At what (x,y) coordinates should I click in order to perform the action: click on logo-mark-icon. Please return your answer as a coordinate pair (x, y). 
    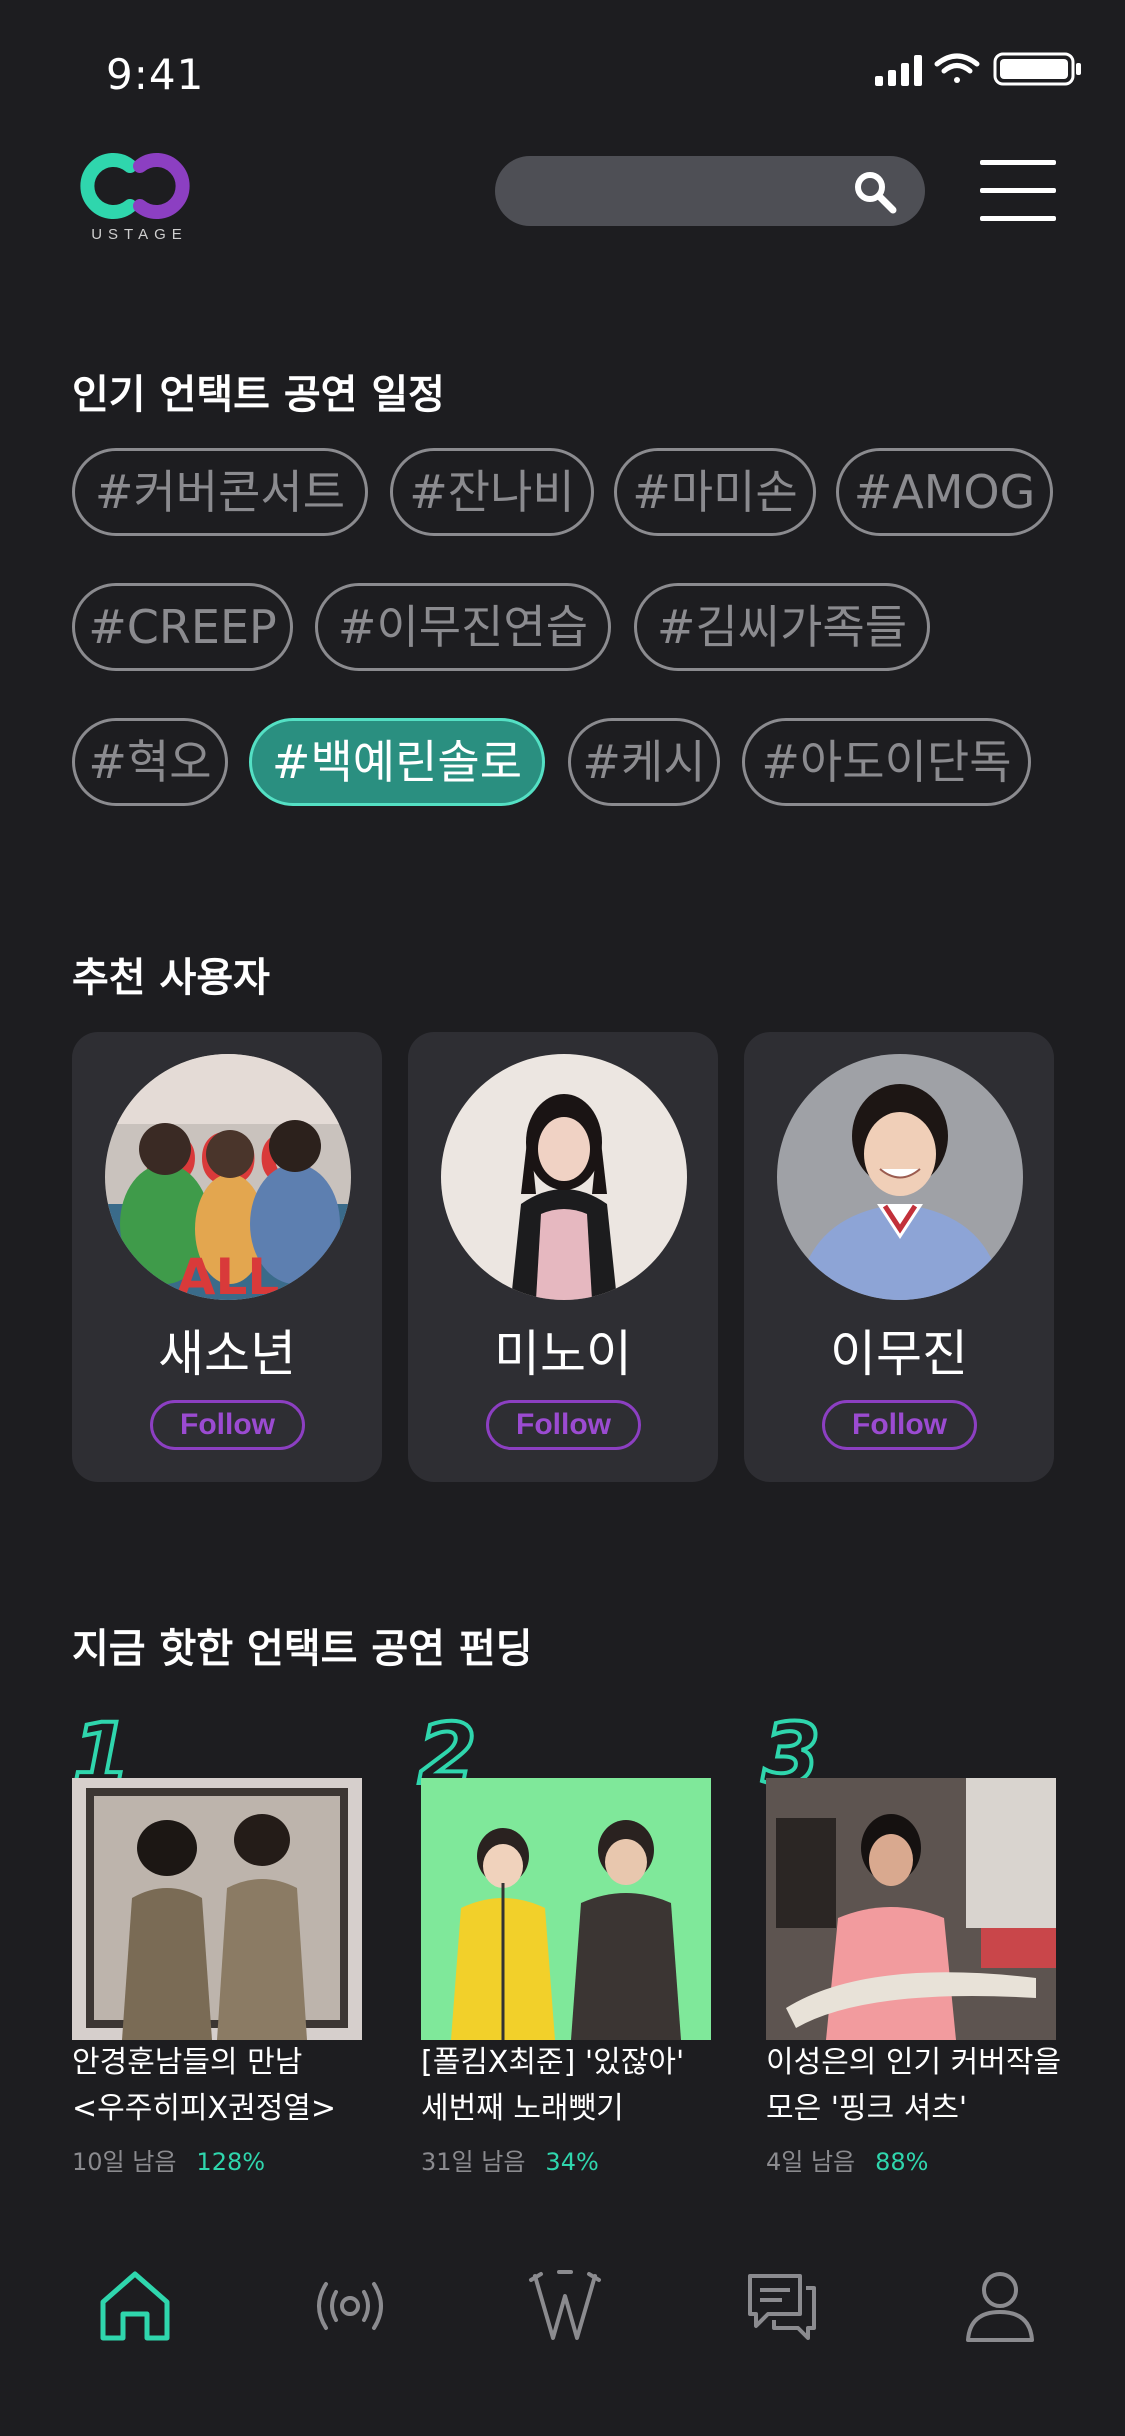
    Looking at the image, I should click on (135, 186).